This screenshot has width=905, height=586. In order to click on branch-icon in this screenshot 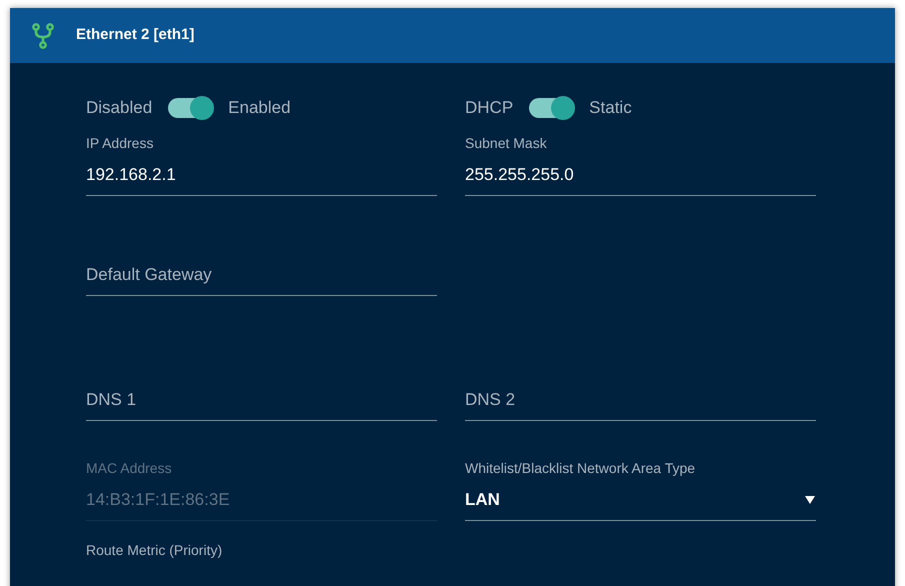, I will do `click(43, 35)`.